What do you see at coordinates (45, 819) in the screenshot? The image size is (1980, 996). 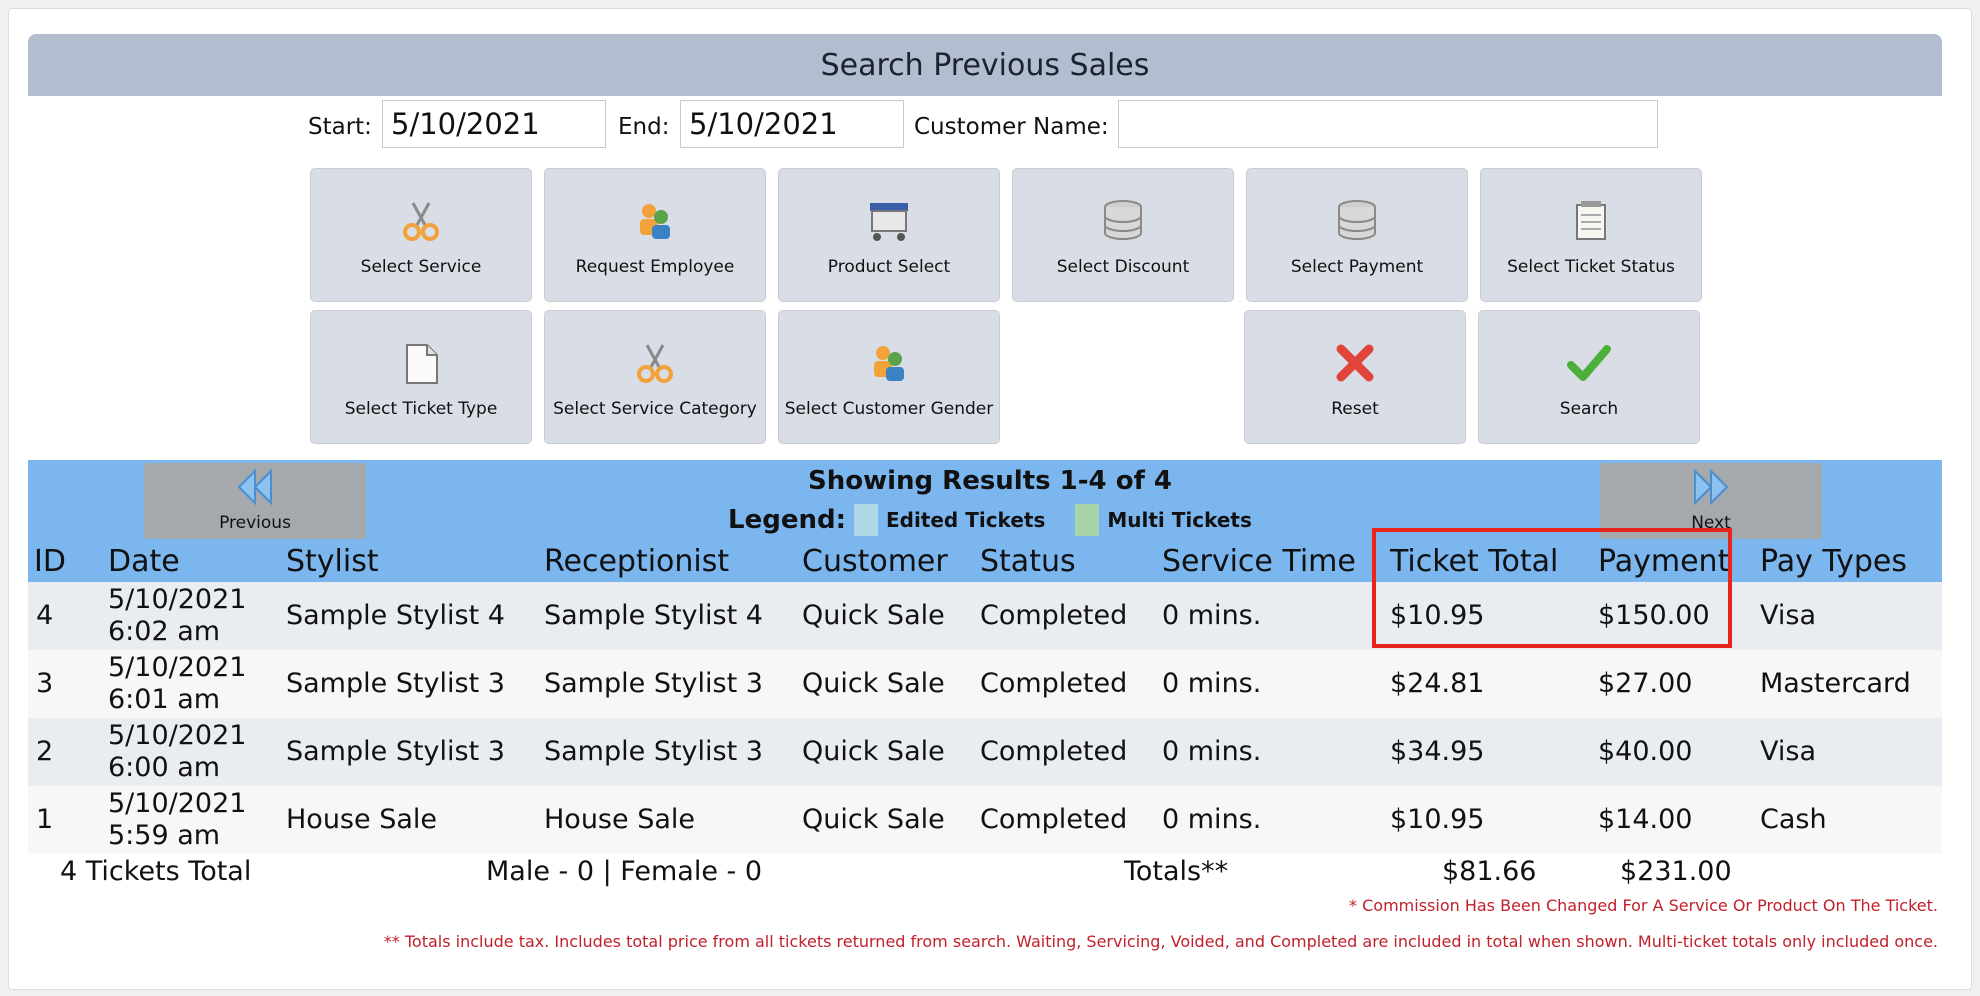 I see `cell-id: 1` at bounding box center [45, 819].